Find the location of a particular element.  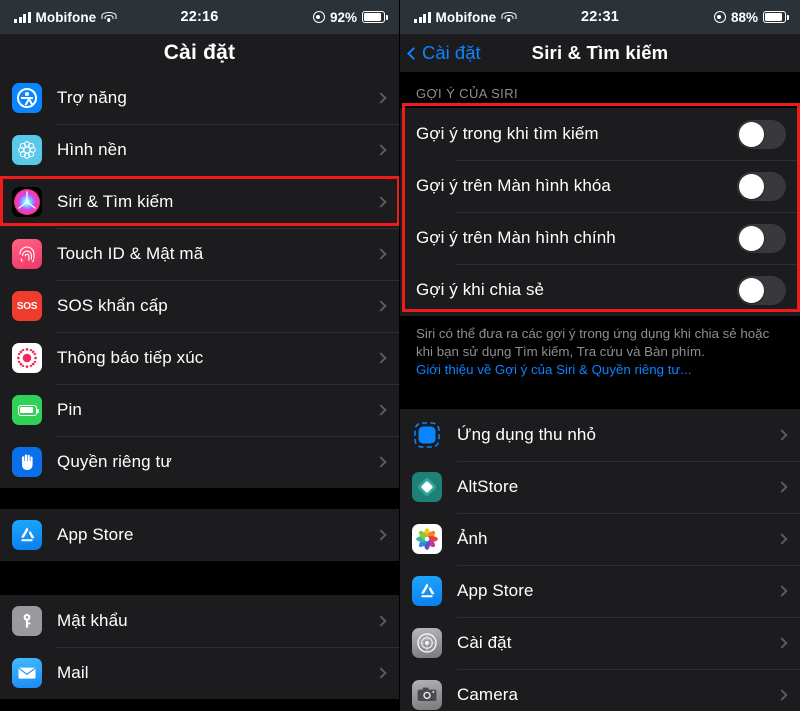

settings-group-3: Mật khẩu Mail is located at coordinates (199, 647).